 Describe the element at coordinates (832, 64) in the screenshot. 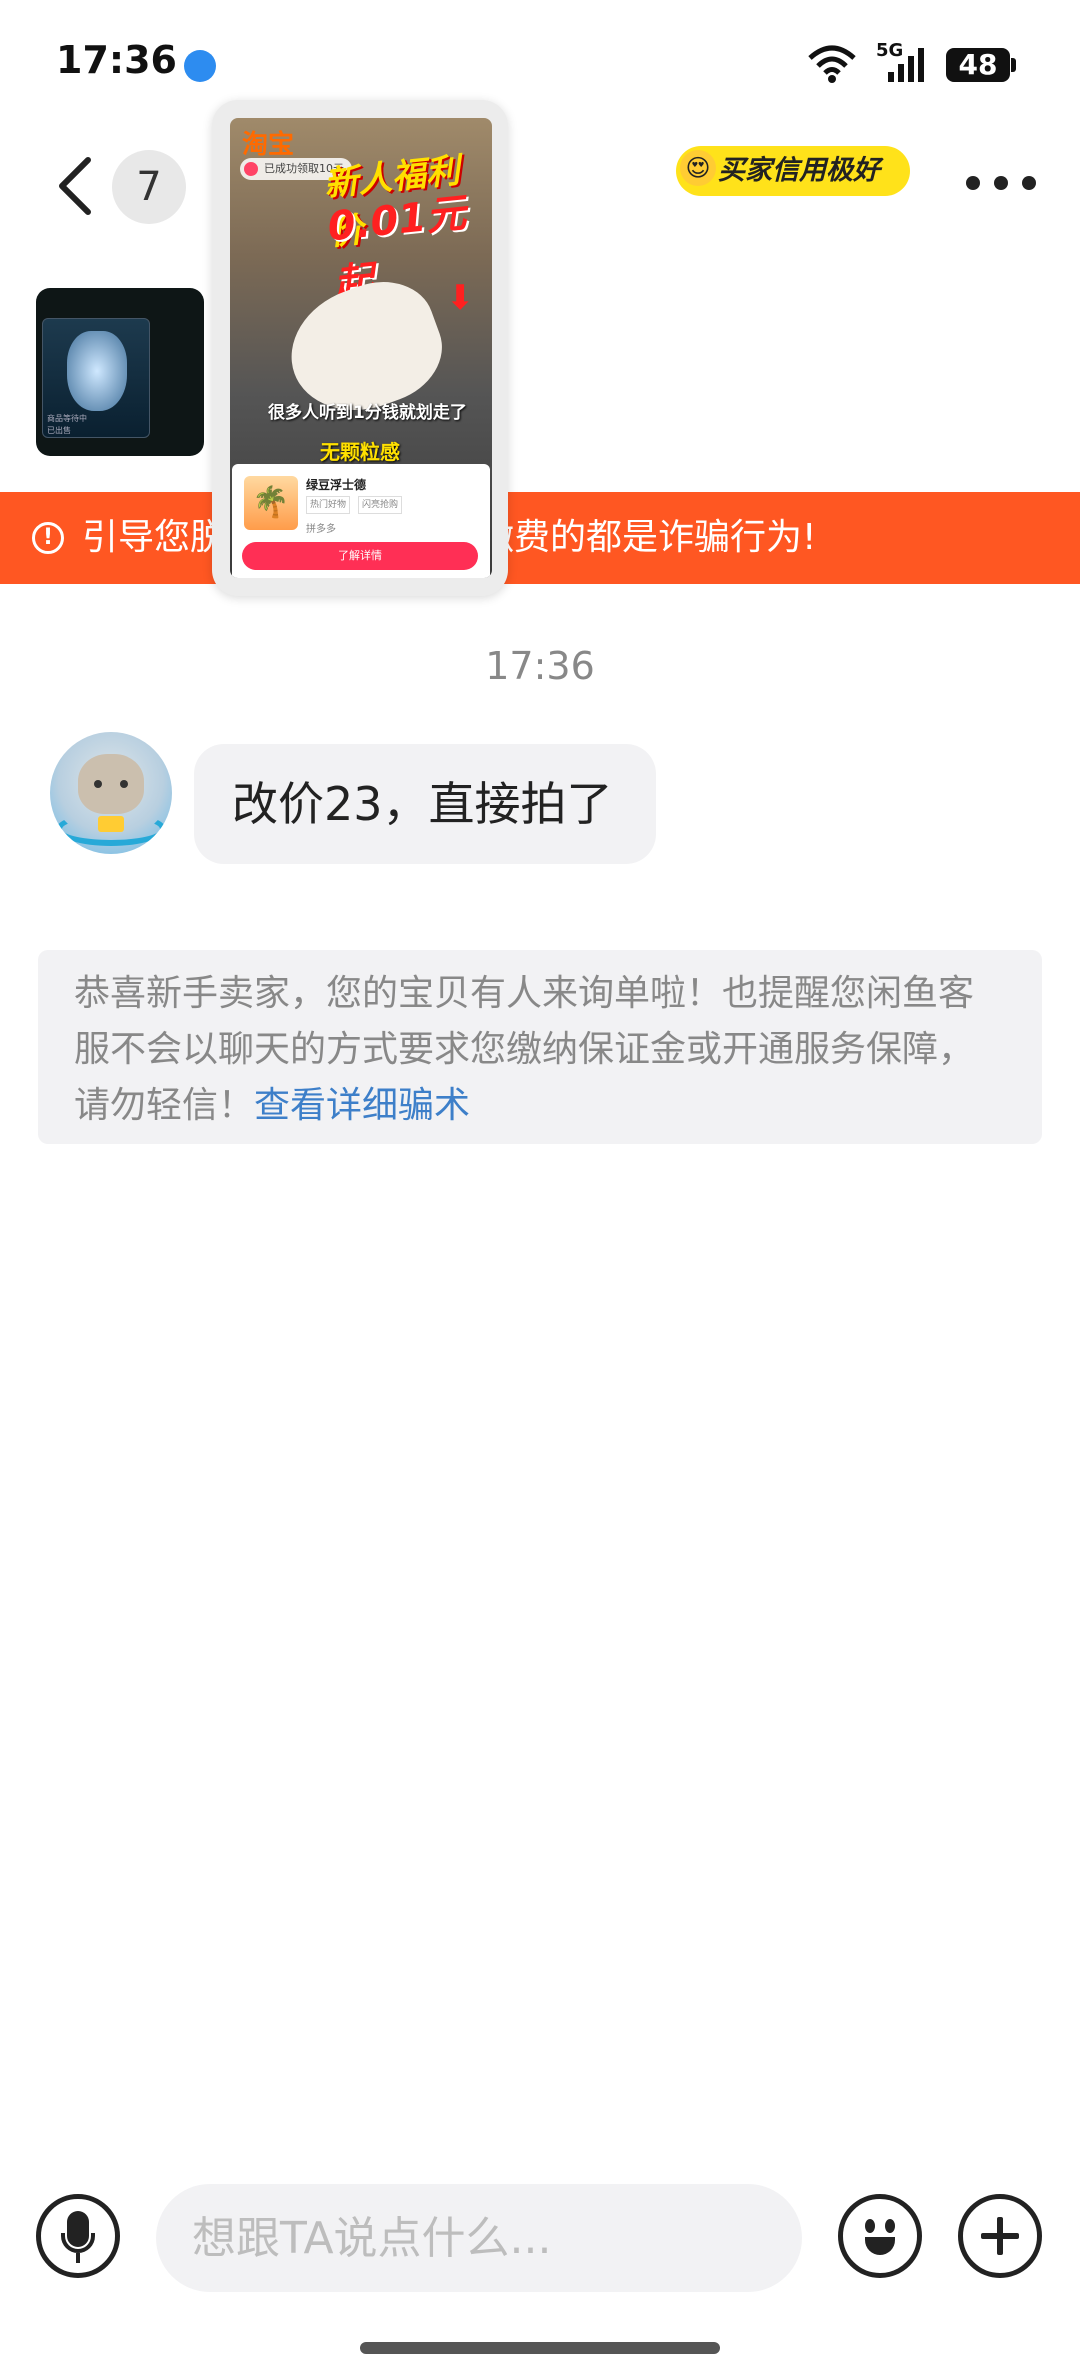

I see `wifi-icon` at that location.